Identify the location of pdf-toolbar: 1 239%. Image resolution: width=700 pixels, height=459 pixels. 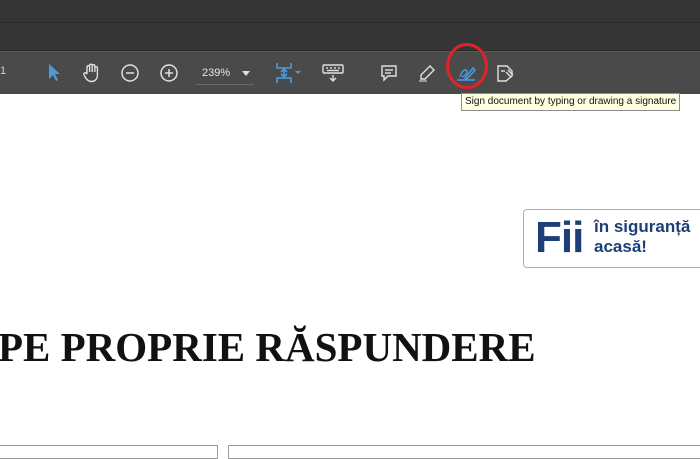
(350, 72).